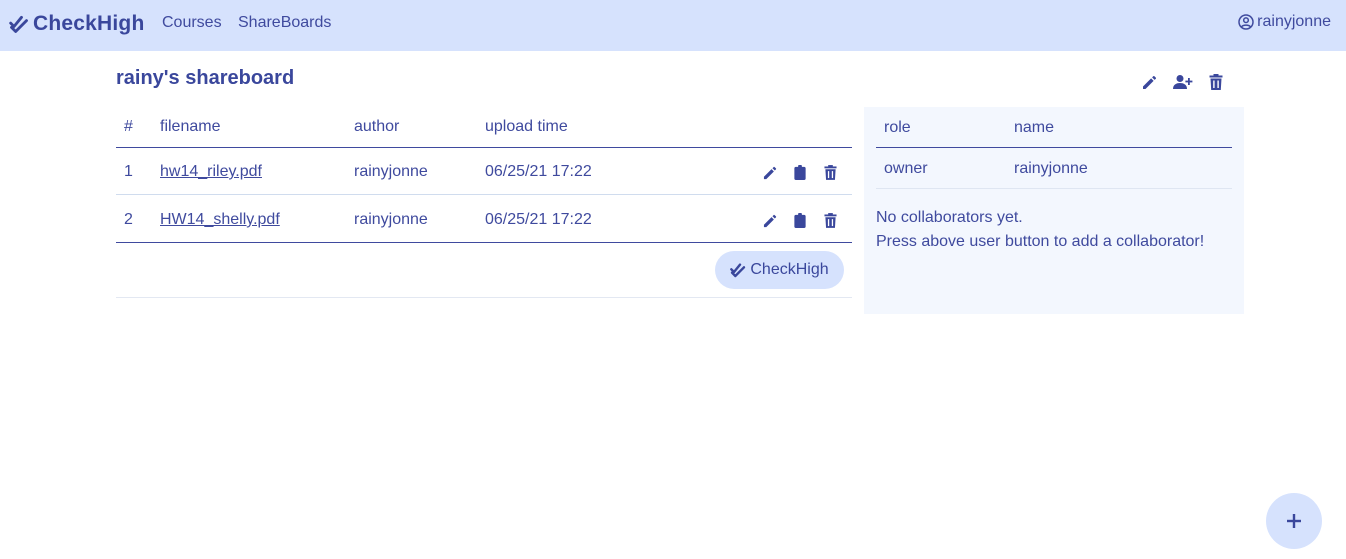 The height and width of the screenshot is (559, 1346). I want to click on plus-icon, so click(1294, 521).